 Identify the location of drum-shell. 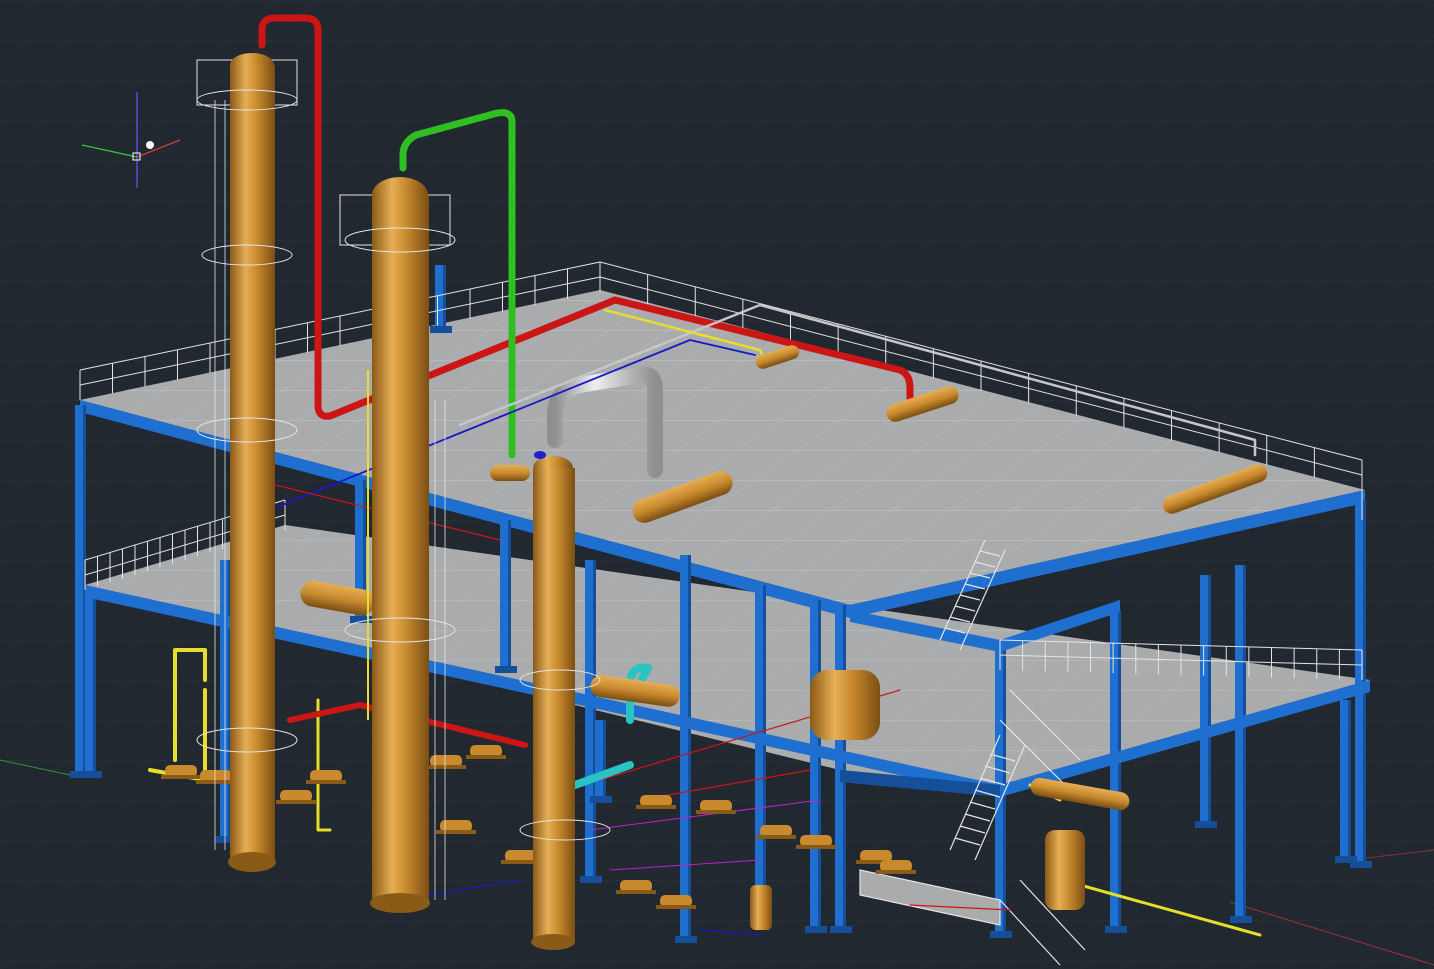
(510, 473).